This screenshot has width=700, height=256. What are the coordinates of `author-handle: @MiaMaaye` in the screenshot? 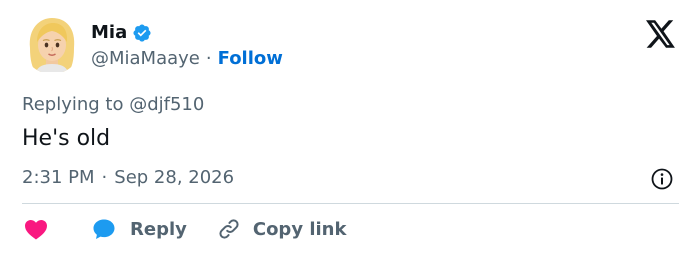 It's located at (145, 59).